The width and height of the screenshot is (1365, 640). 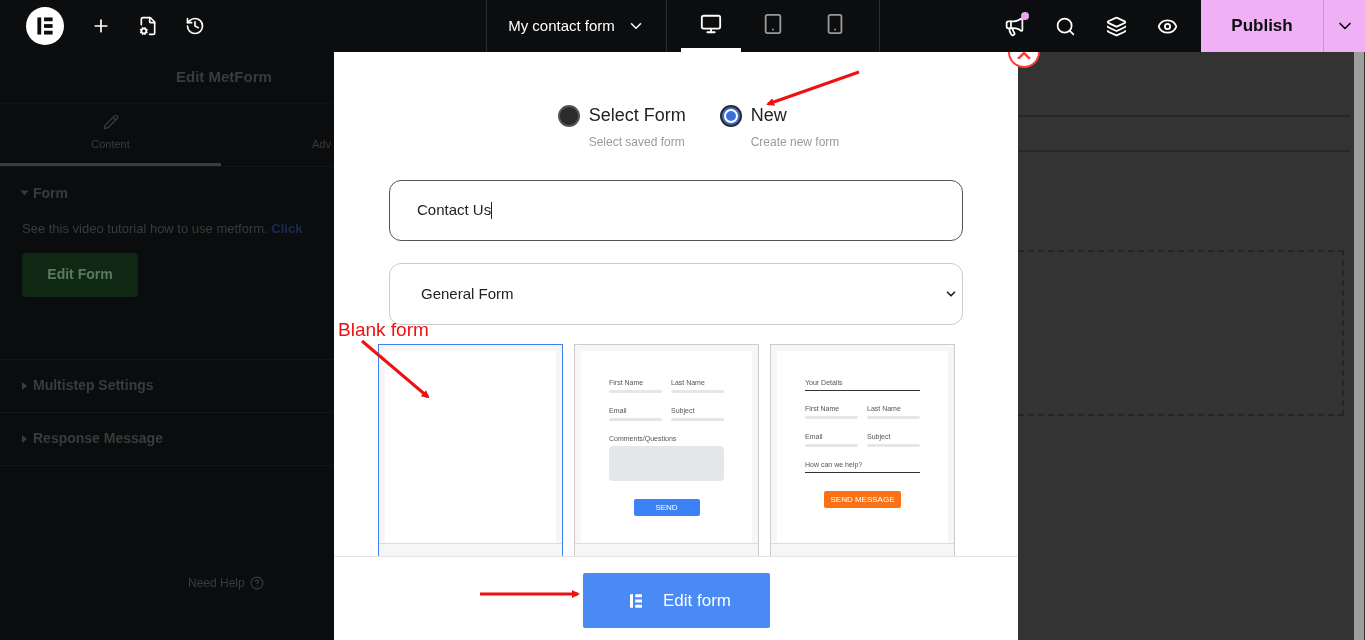 What do you see at coordinates (470, 450) in the screenshot?
I see `template-card` at bounding box center [470, 450].